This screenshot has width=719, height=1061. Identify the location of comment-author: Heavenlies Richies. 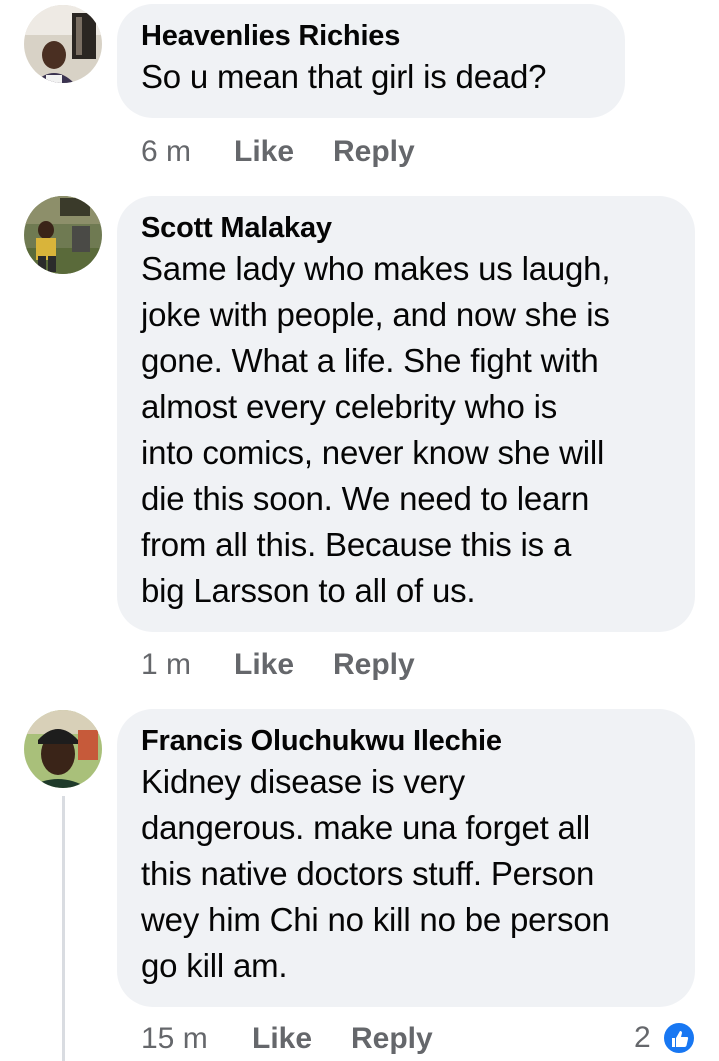
(371, 36).